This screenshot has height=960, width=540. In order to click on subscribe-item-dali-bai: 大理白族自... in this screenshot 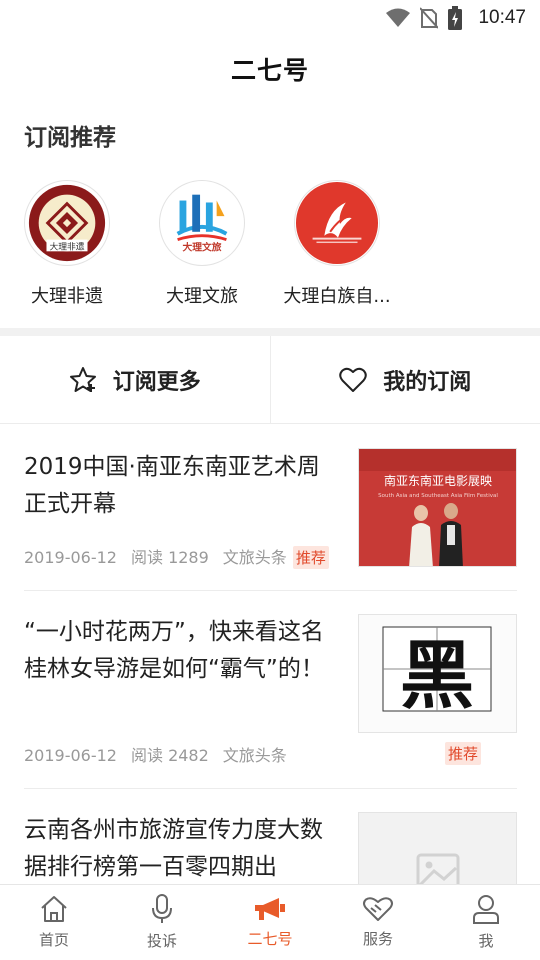, I will do `click(337, 244)`.